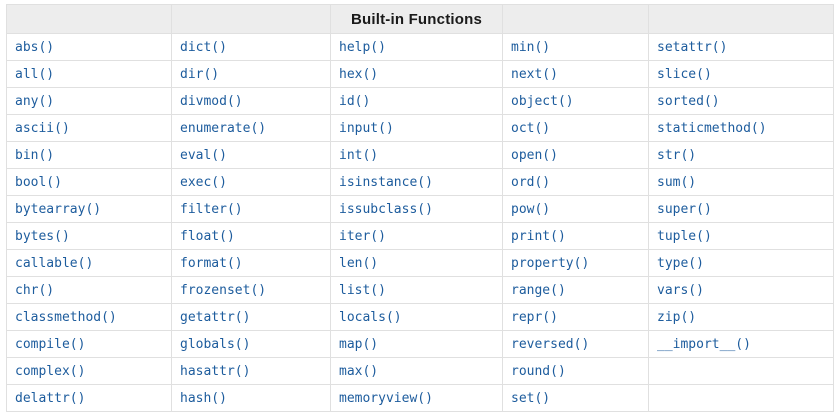 Image resolution: width=839 pixels, height=415 pixels. I want to click on function-cell: getattr(), so click(251, 317).